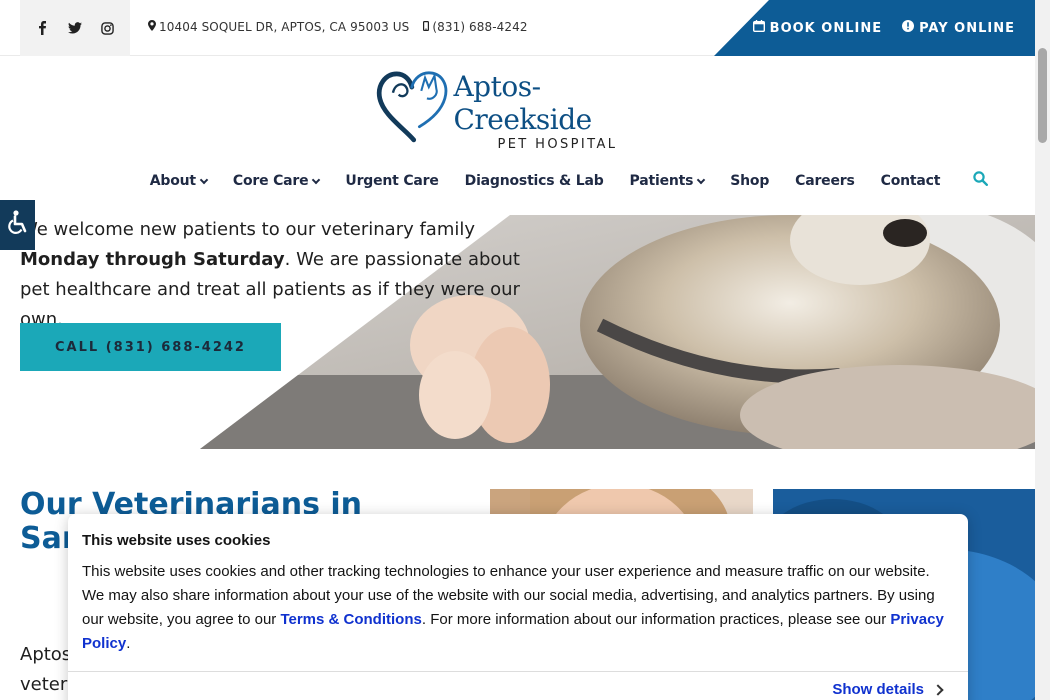 The image size is (1050, 700). Describe the element at coordinates (172, 181) in the screenshot. I see `nav-item-label: About` at that location.